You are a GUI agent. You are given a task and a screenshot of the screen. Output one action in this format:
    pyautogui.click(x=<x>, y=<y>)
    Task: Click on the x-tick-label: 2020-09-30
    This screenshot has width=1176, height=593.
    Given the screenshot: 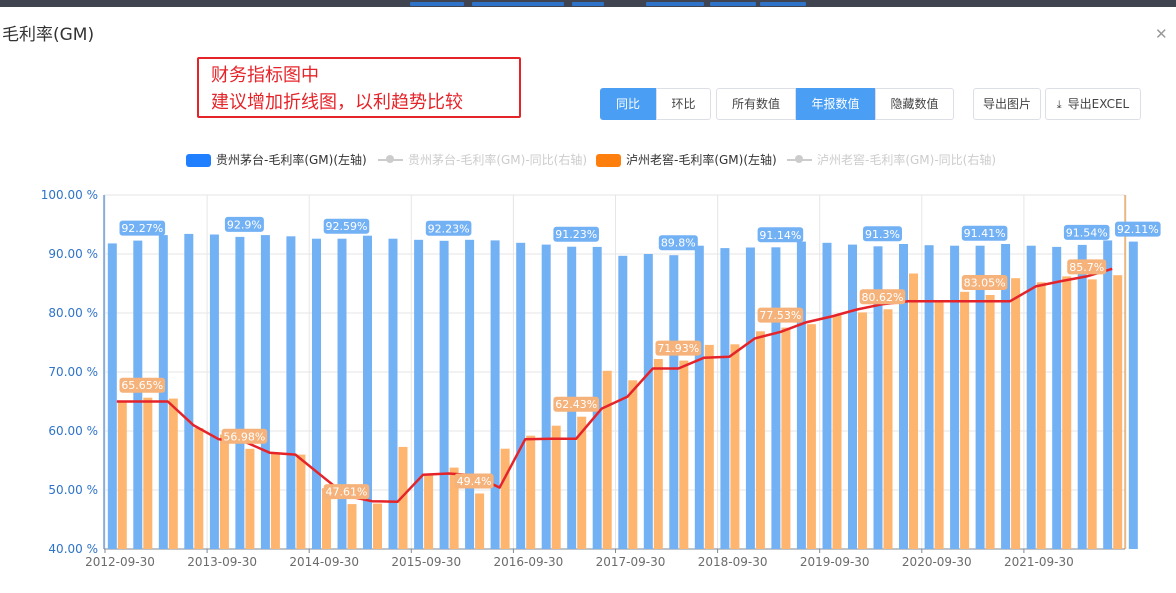 What is the action you would take?
    pyautogui.click(x=937, y=562)
    